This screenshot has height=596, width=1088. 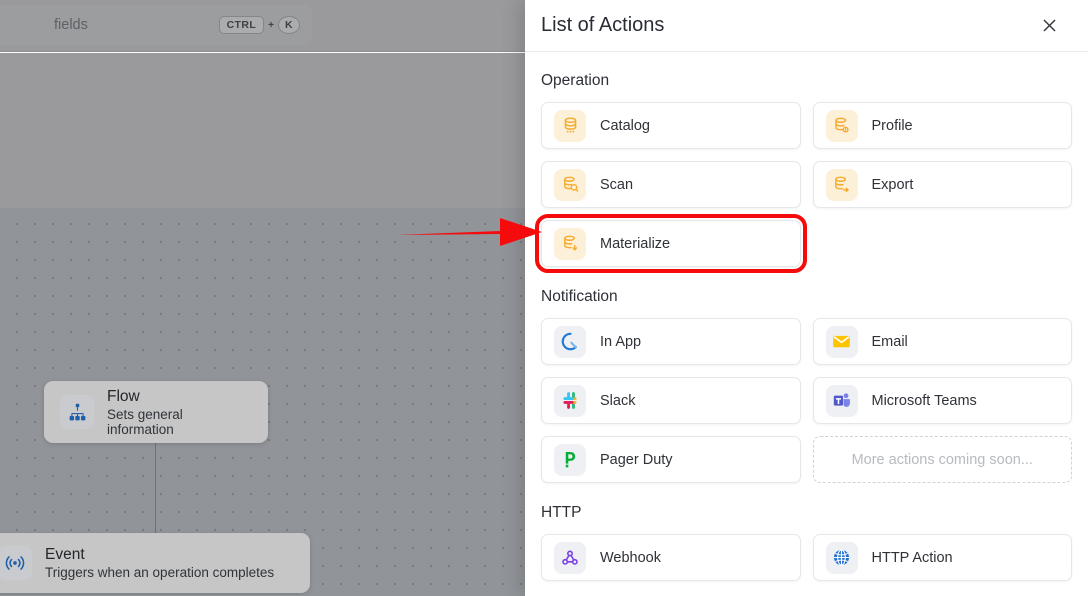 I want to click on slack-icon, so click(x=570, y=400).